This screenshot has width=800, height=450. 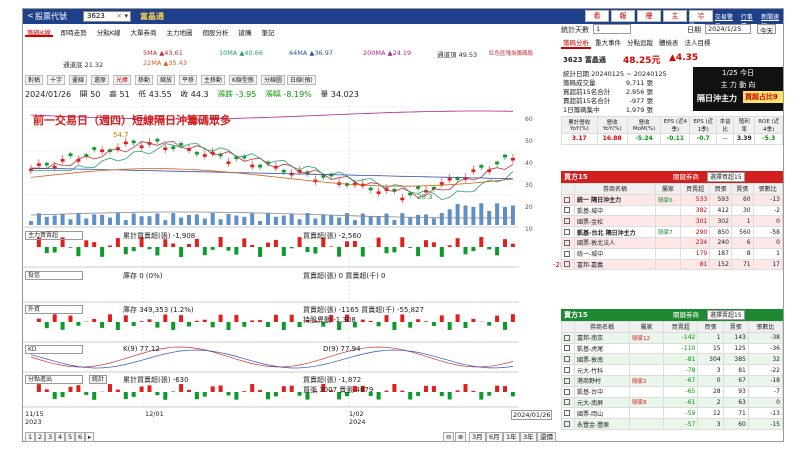 I want to click on broker-row: 凱基-台中 -65 28 93 -7, so click(x=672, y=391).